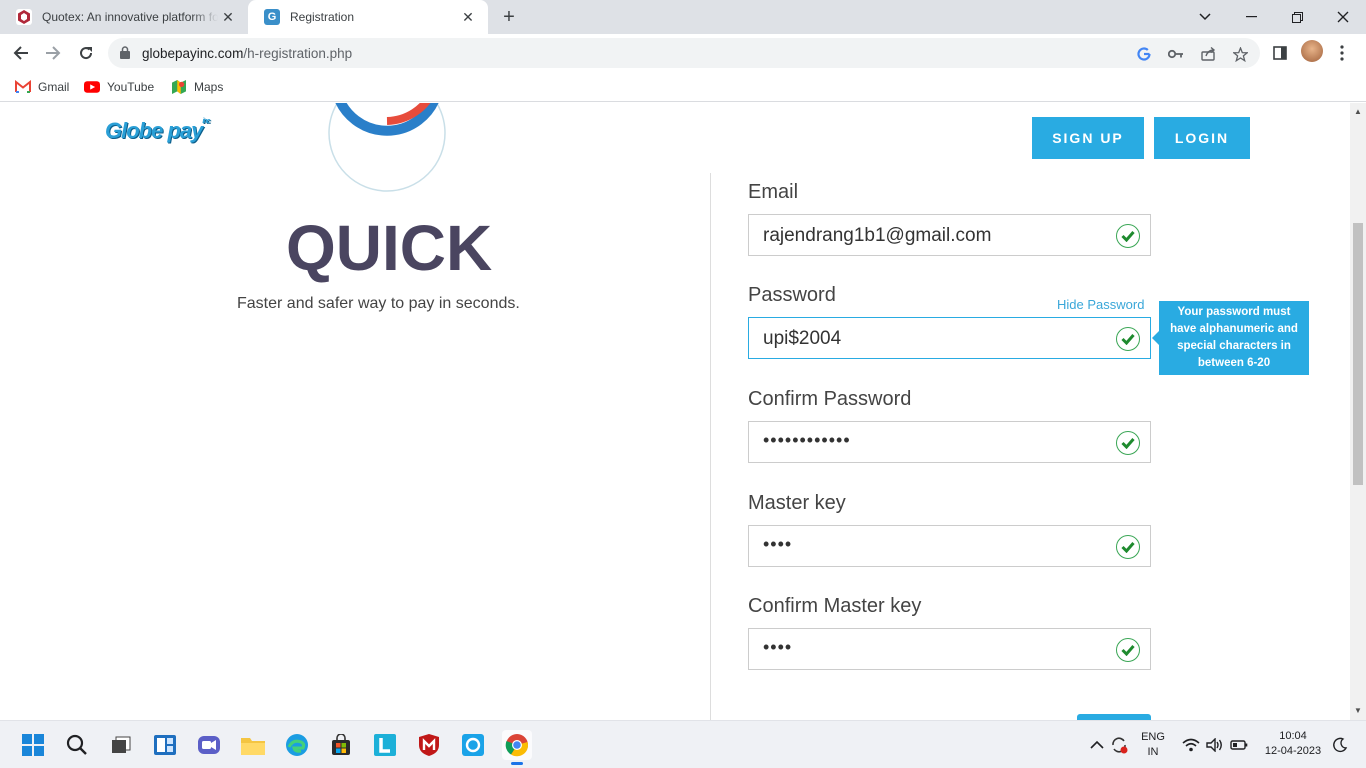 The height and width of the screenshot is (768, 1366). What do you see at coordinates (341, 745) in the screenshot?
I see `microsoft-store-icon` at bounding box center [341, 745].